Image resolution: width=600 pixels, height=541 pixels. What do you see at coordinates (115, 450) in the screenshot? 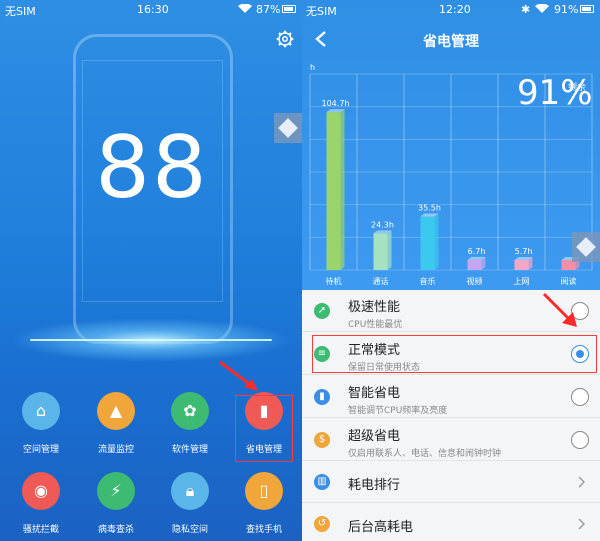
I see `app-label: 流量监控` at bounding box center [115, 450].